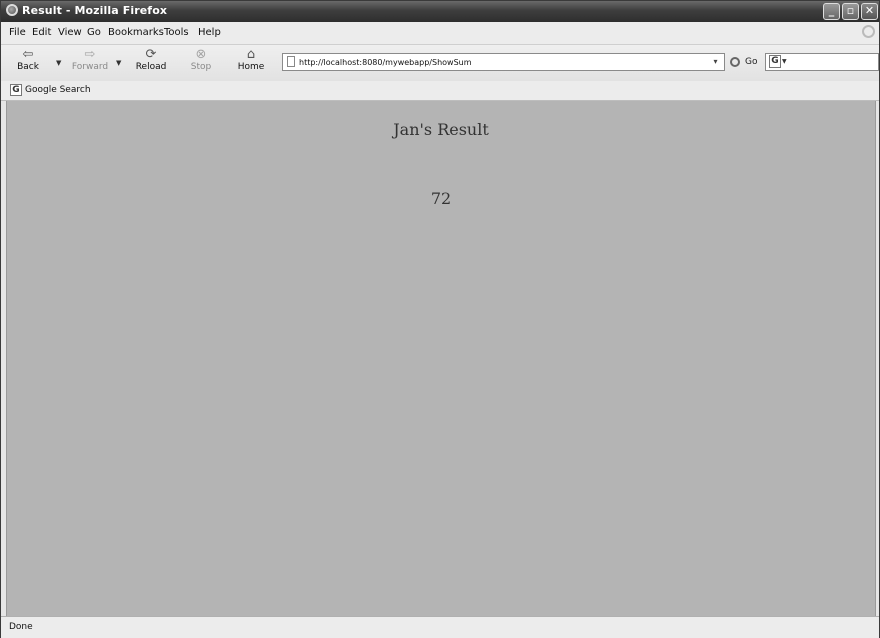  What do you see at coordinates (251, 67) in the screenshot?
I see `home-label: Home` at bounding box center [251, 67].